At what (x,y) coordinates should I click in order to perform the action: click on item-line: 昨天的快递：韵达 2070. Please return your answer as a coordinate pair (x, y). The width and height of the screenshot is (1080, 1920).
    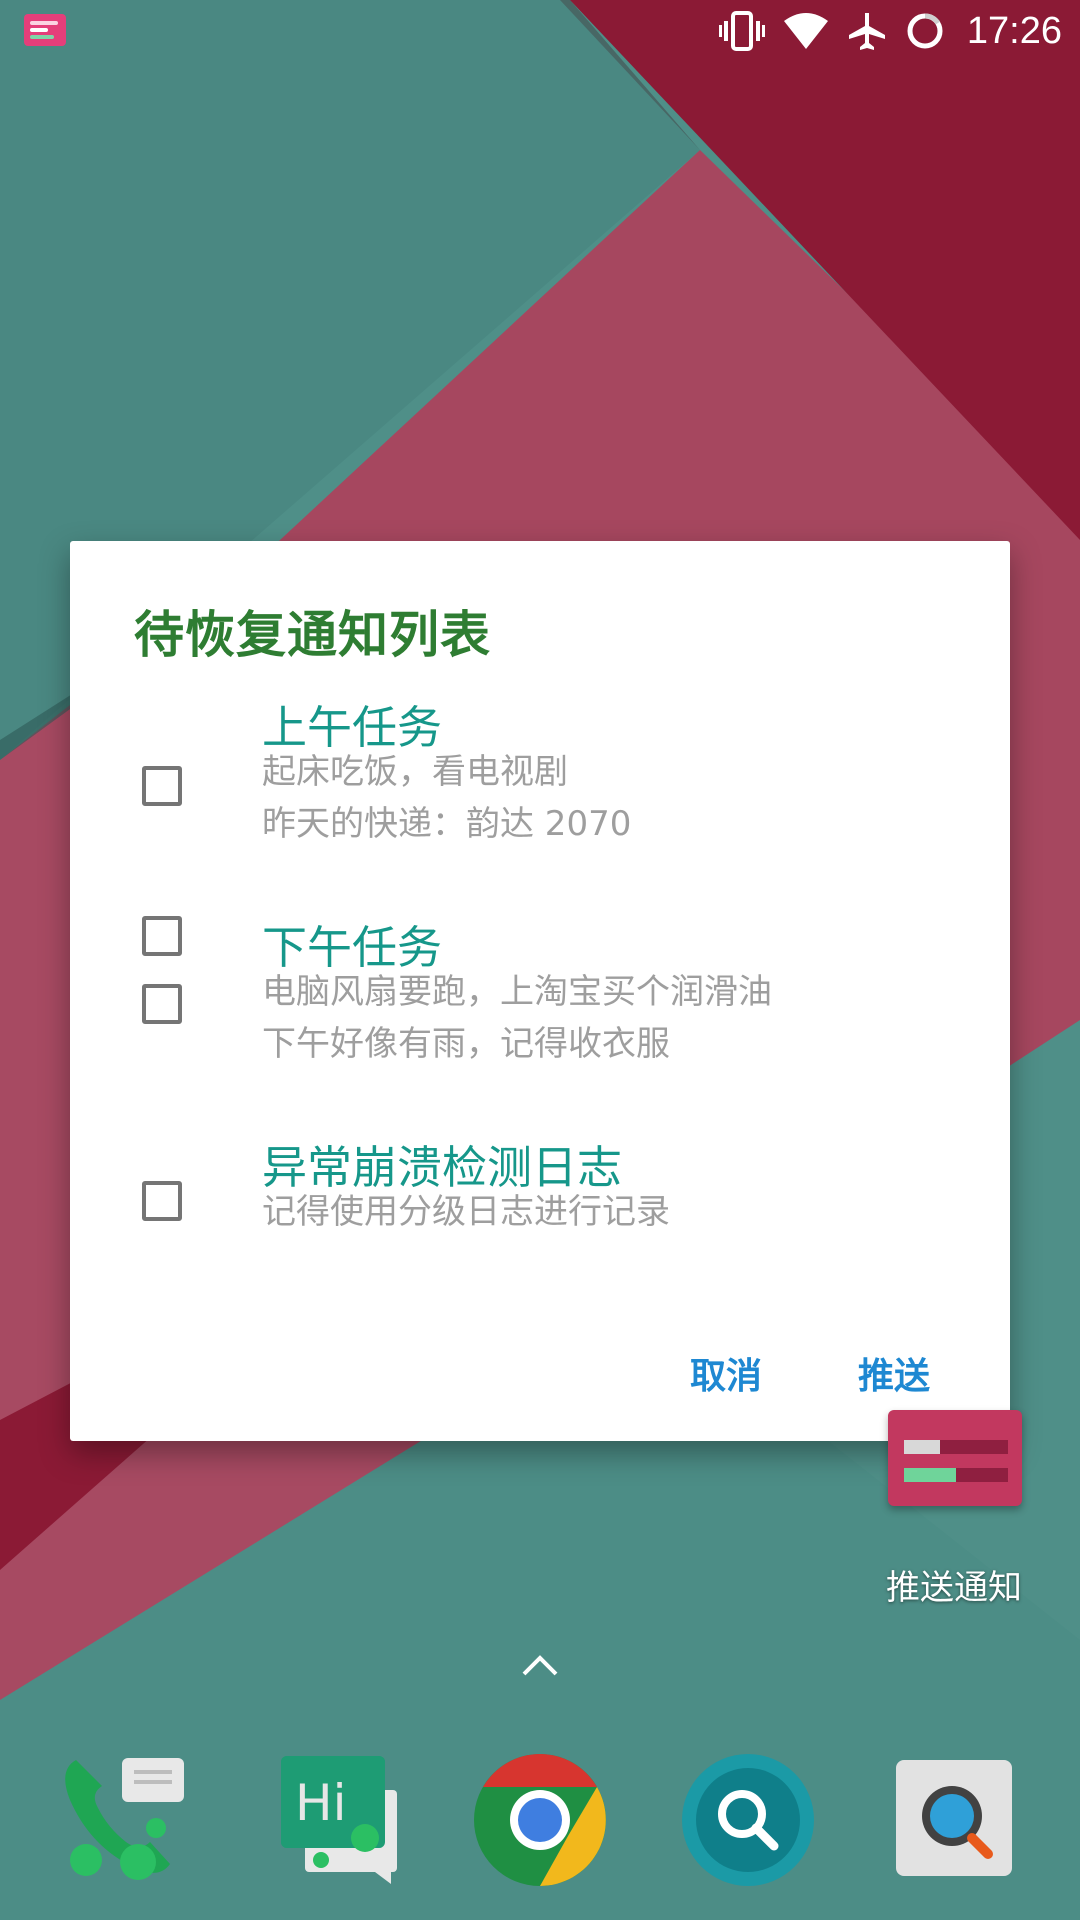
    Looking at the image, I should click on (447, 824).